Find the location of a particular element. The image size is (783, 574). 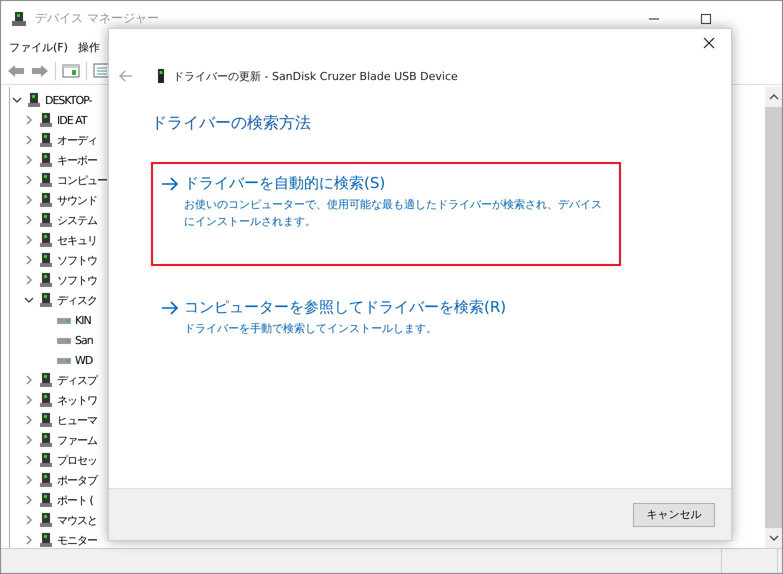

tree-item: ヒューマ is located at coordinates (77, 420).